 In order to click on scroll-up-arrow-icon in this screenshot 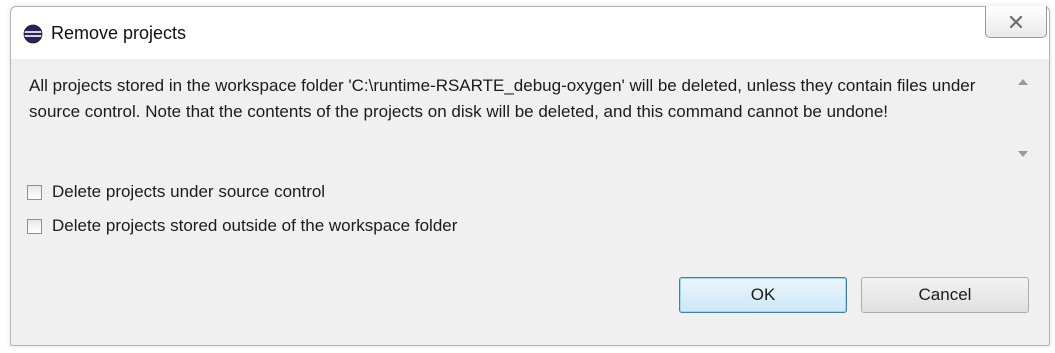, I will do `click(1023, 82)`.